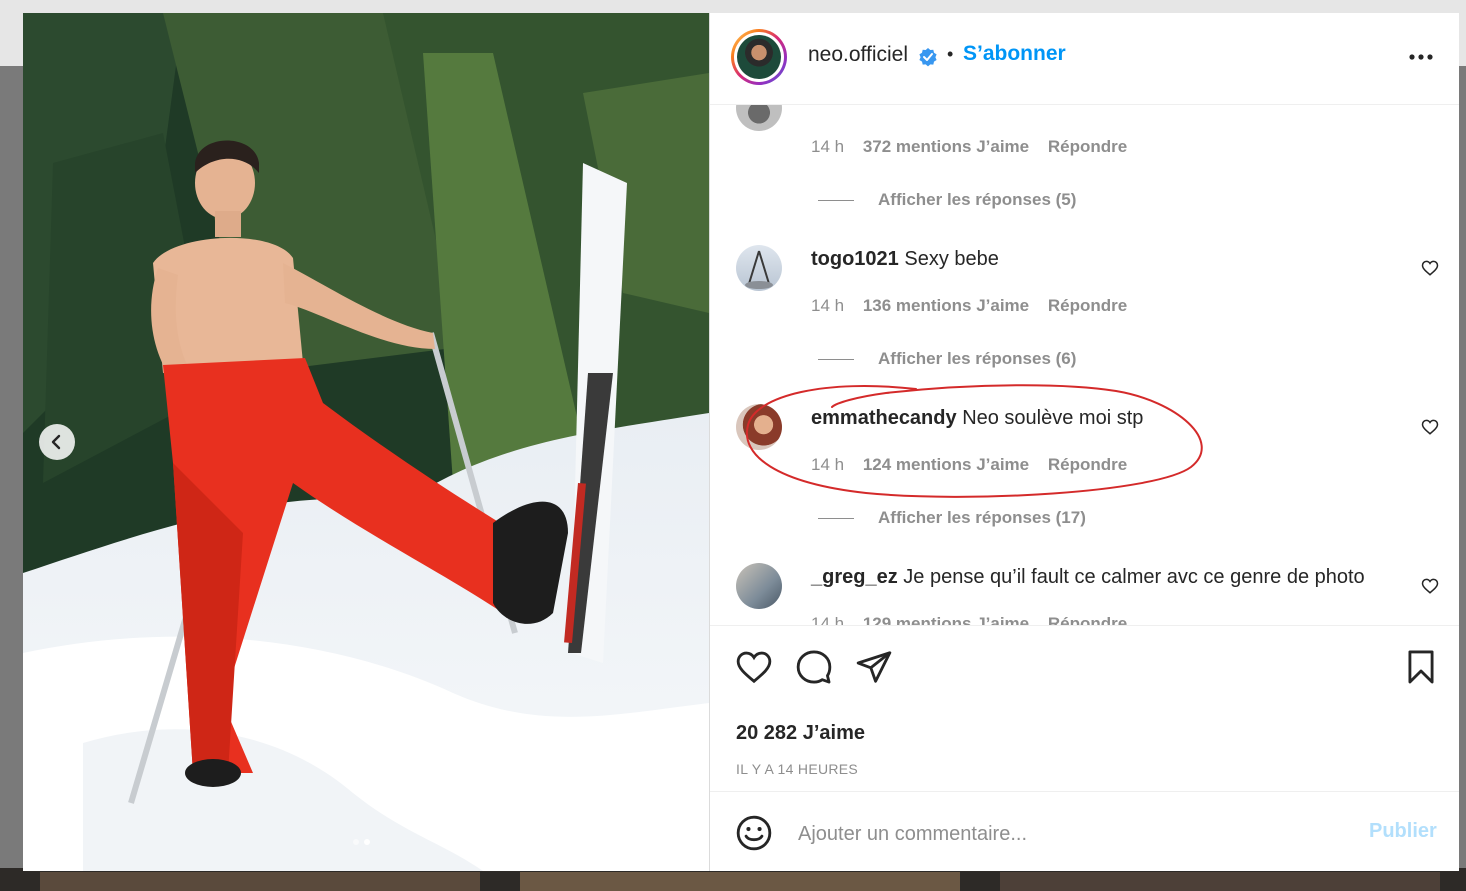  I want to click on carousel-previous-icon, so click(56, 442).